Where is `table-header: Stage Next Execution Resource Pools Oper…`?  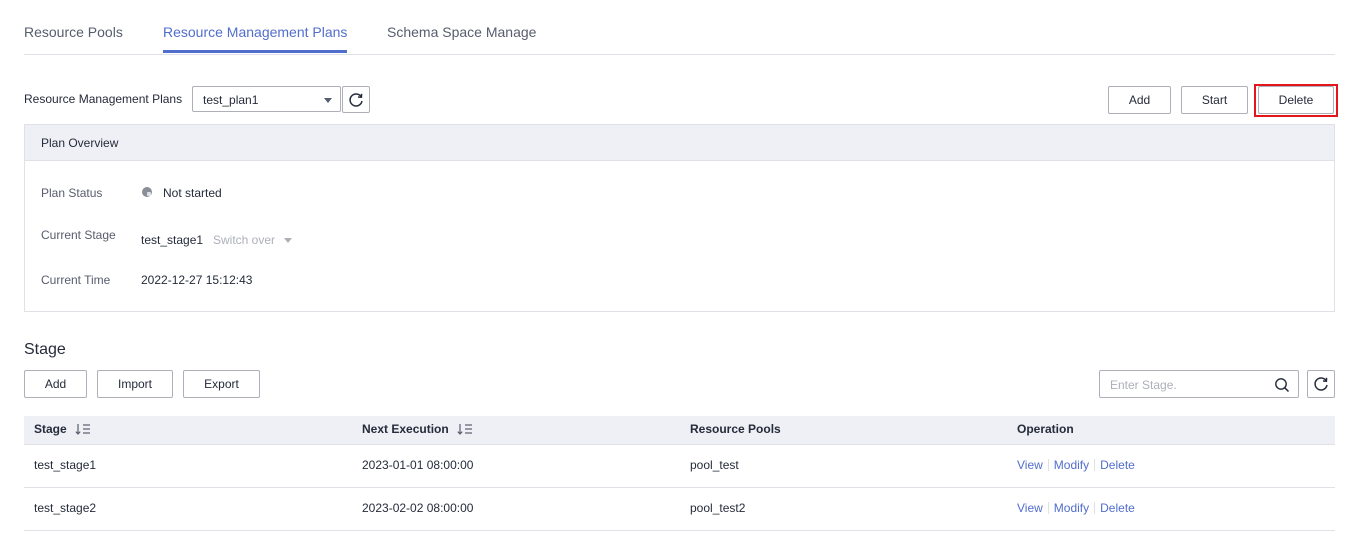
table-header: Stage Next Execution Resource Pools Oper… is located at coordinates (679, 430).